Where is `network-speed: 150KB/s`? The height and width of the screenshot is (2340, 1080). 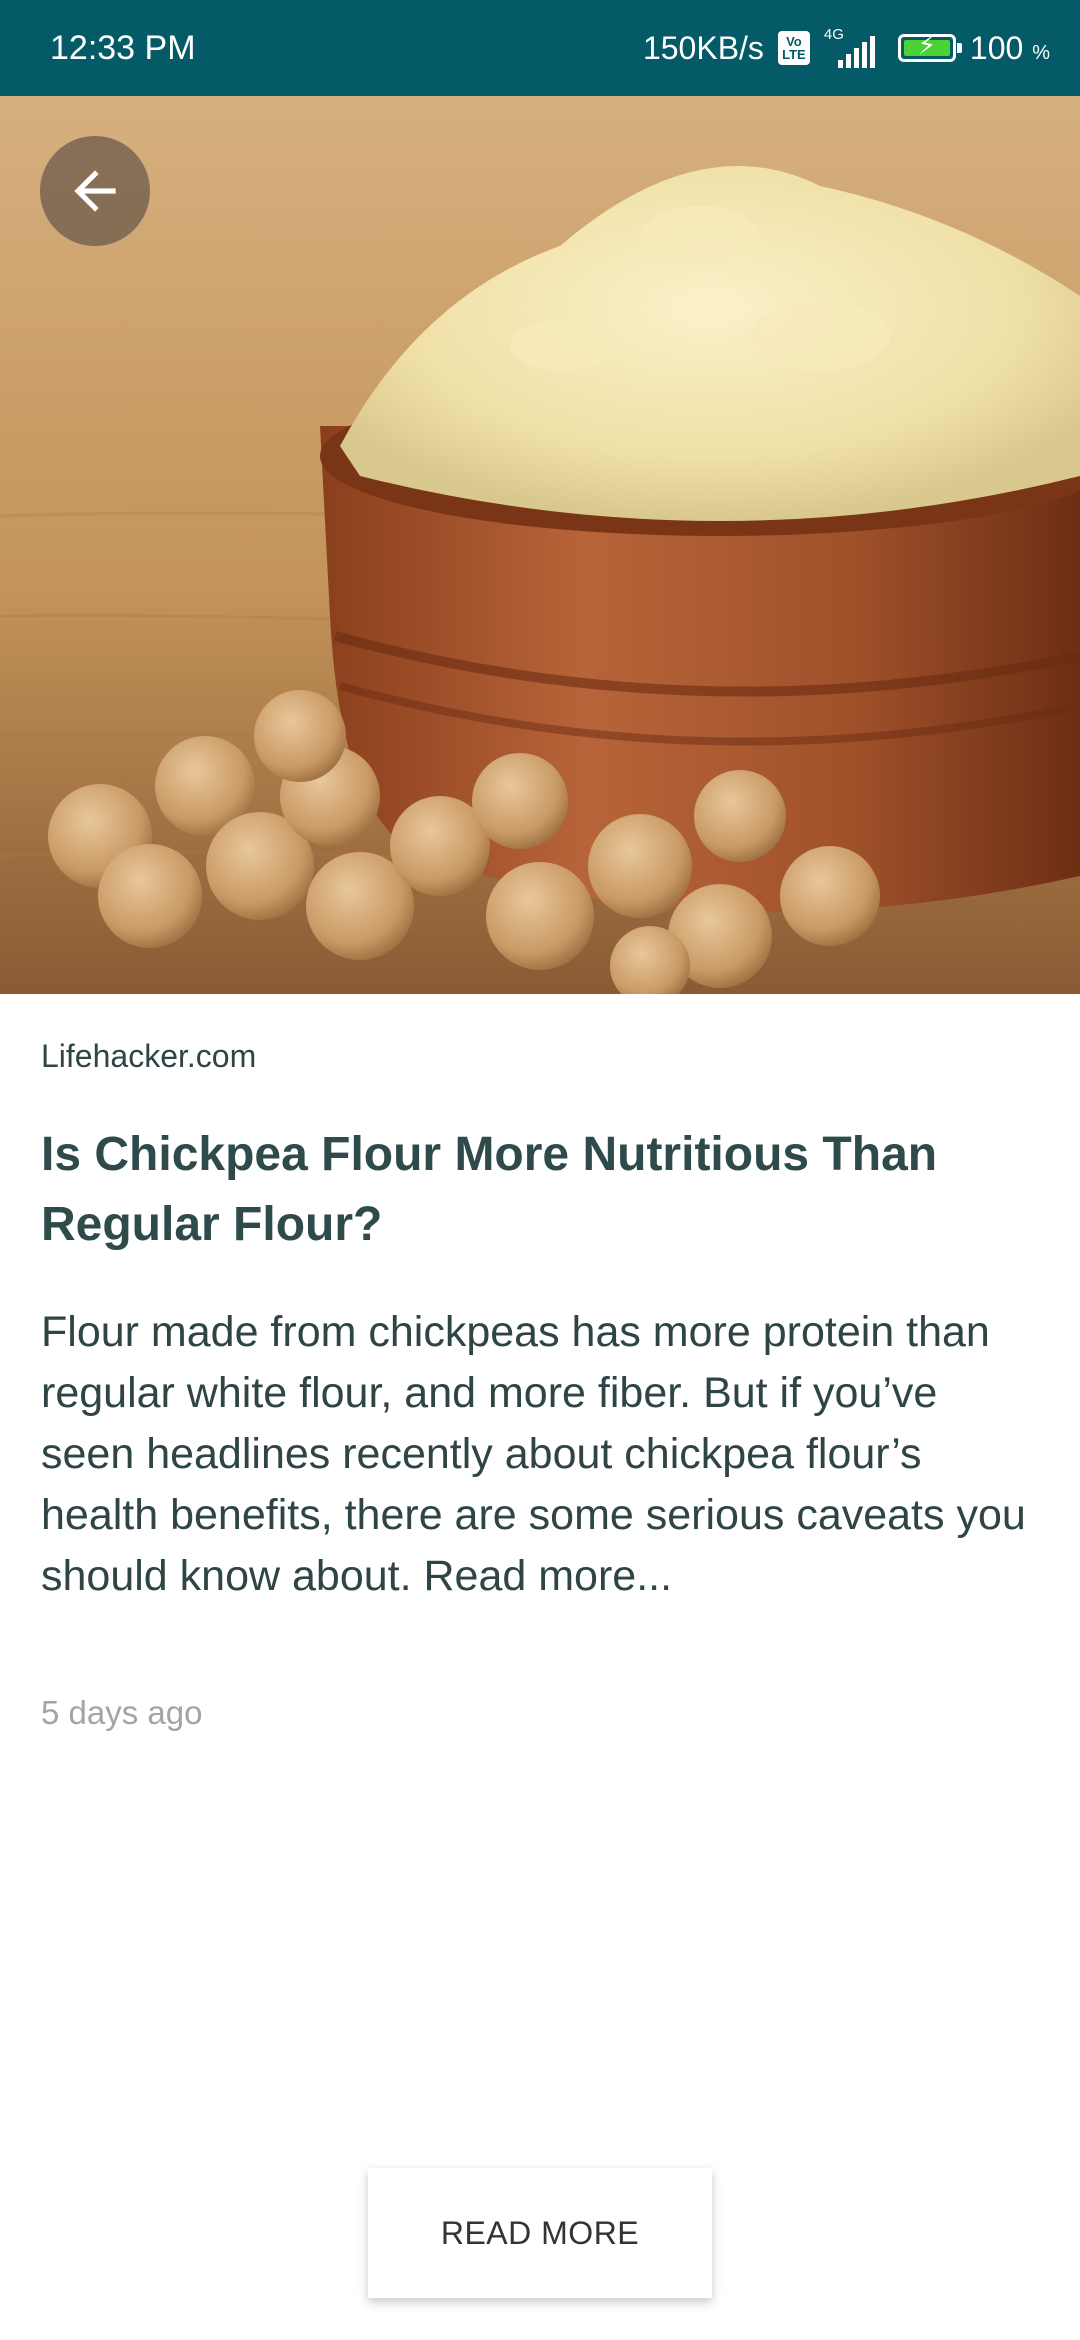
network-speed: 150KB/s is located at coordinates (703, 47).